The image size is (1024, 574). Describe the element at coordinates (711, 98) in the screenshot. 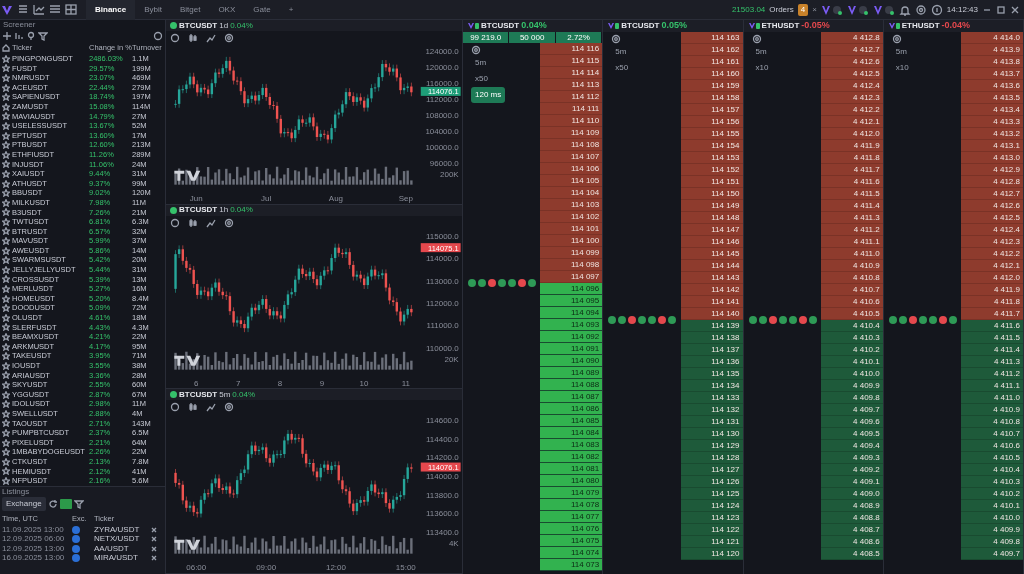

I see `ask-price: 114 158` at that location.